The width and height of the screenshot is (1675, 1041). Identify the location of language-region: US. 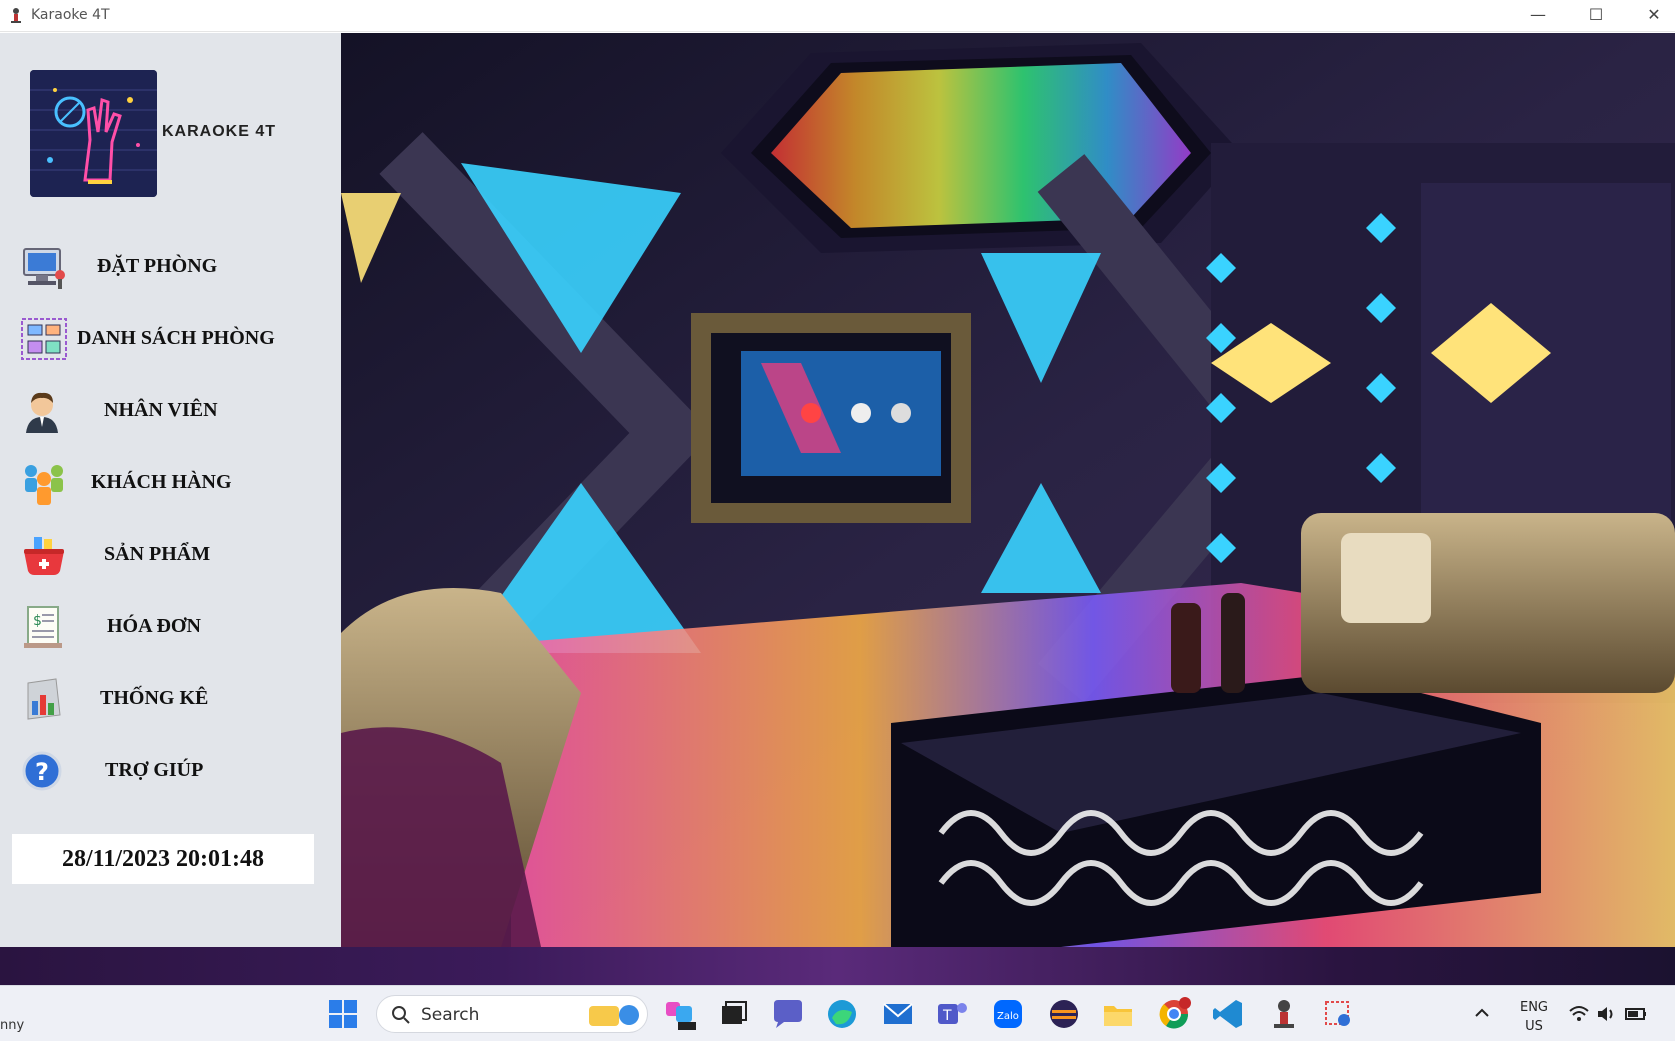
(1534, 1026).